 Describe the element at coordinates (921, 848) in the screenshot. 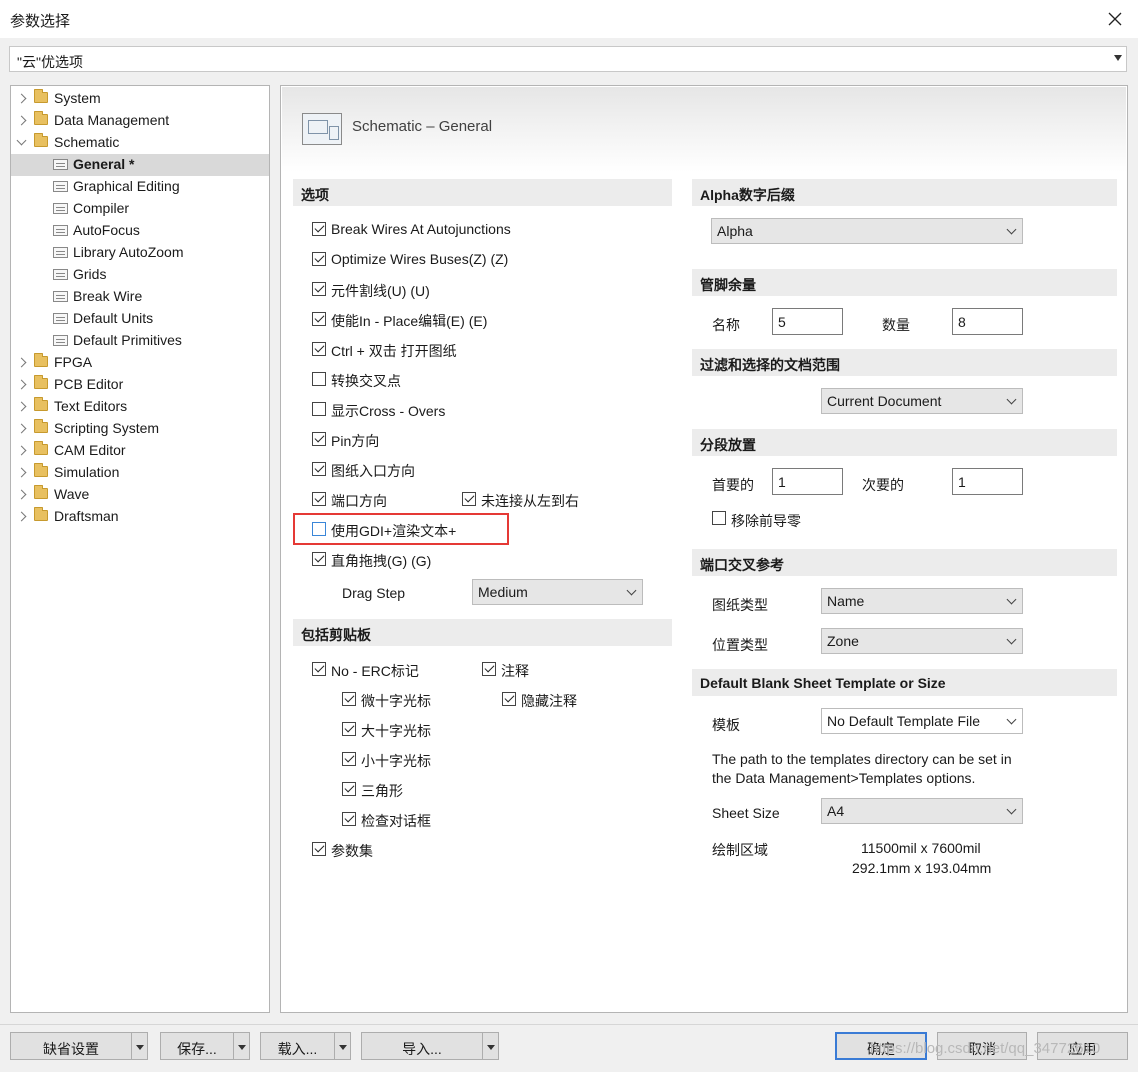

I see `draw-area-mil: 11500mil x 7600mil` at that location.